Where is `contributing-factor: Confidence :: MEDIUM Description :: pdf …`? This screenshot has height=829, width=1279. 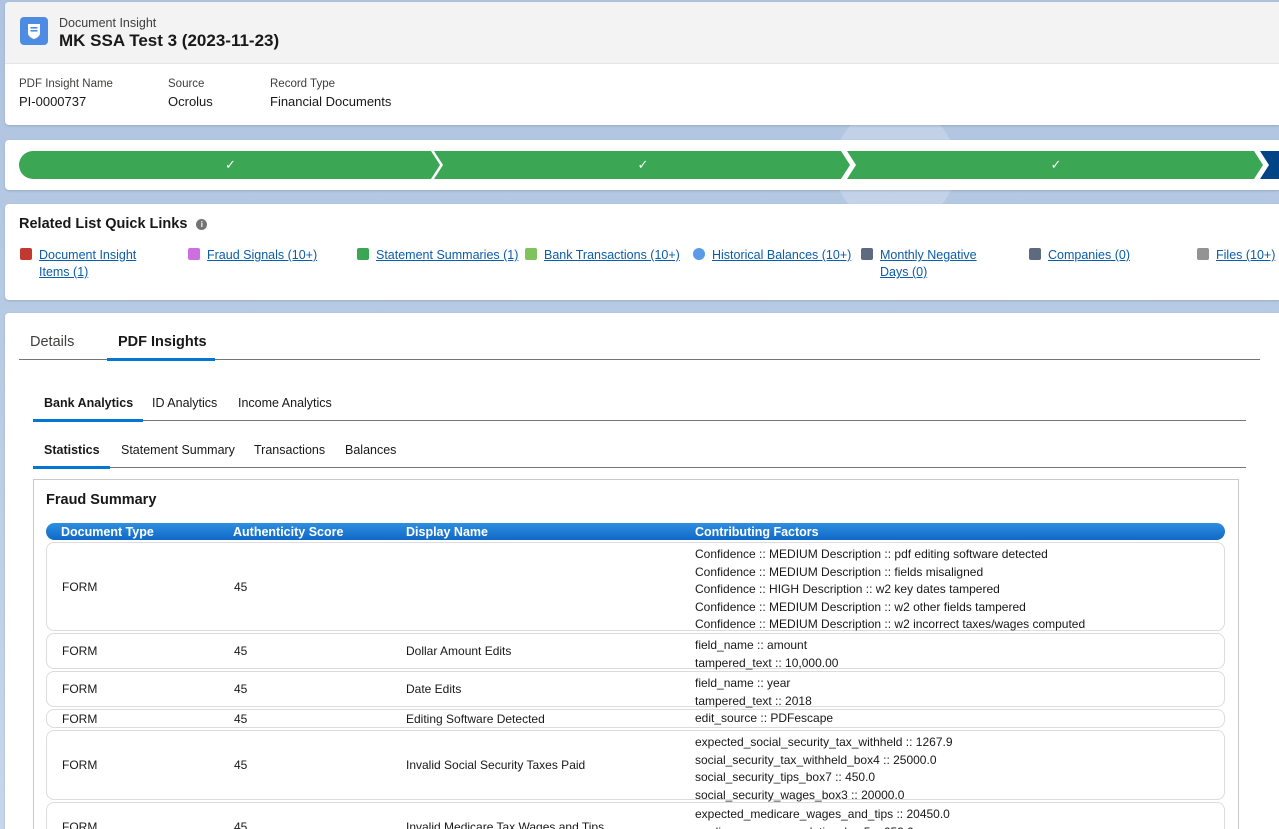
contributing-factor: Confidence :: MEDIUM Description :: pdf … is located at coordinates (871, 554).